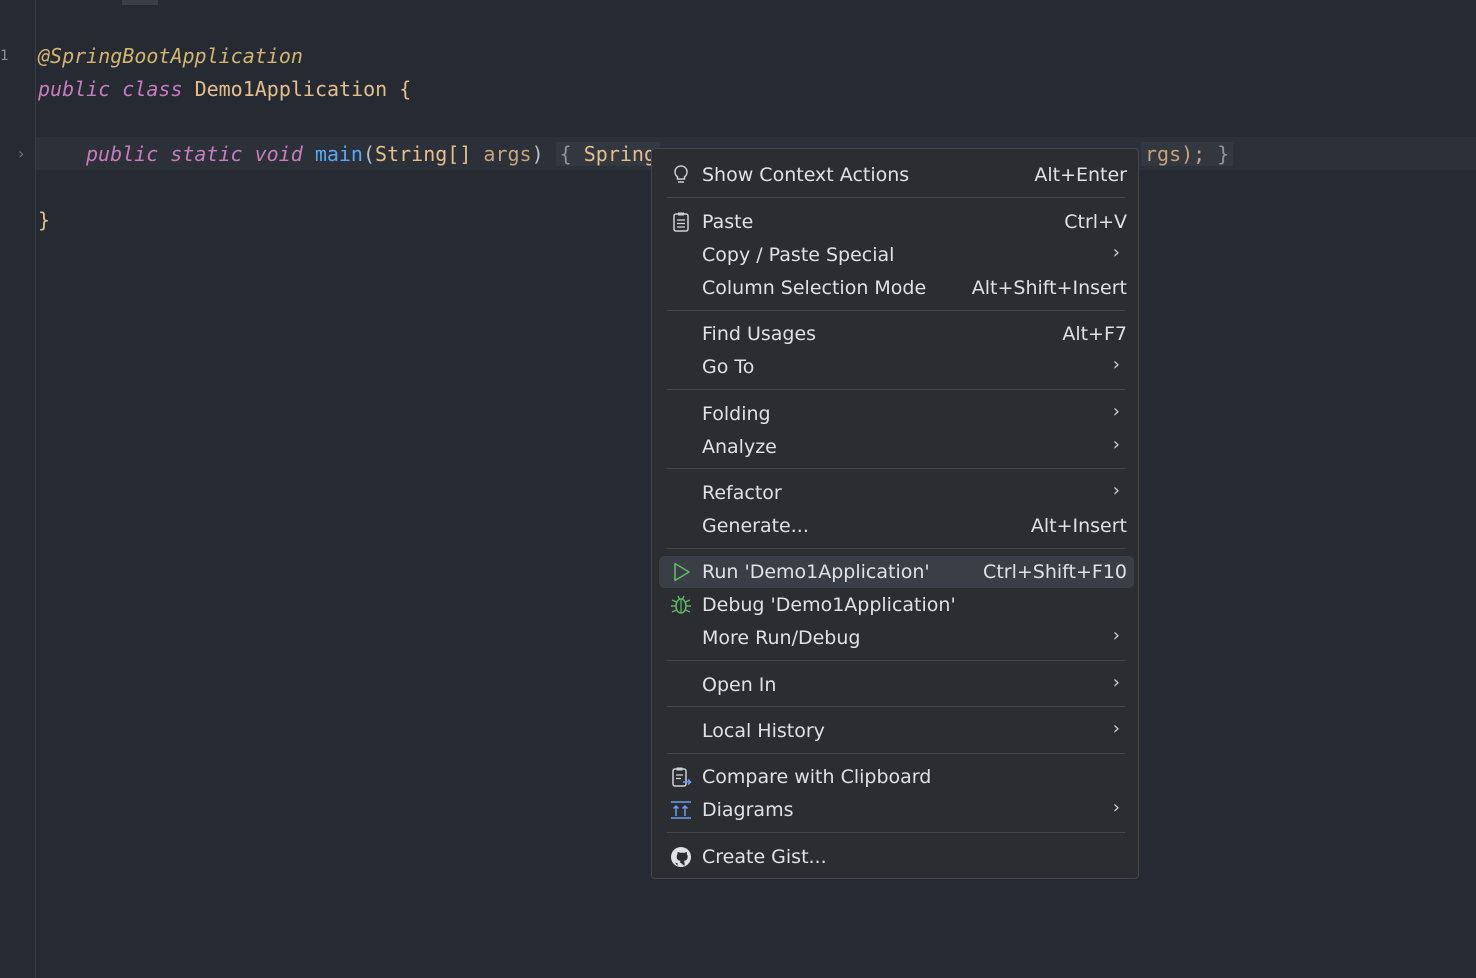 The height and width of the screenshot is (978, 1476). I want to click on menu-item-shortcut: Alt+Enter, so click(1080, 175).